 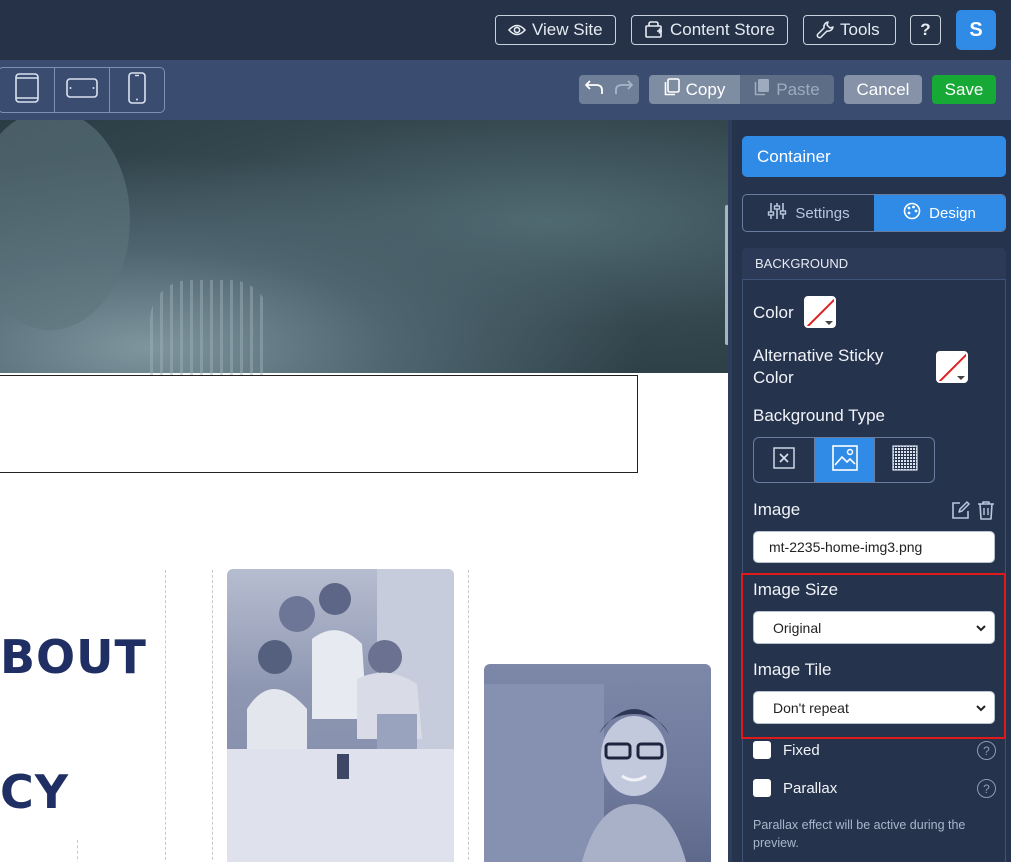 I want to click on color-label: Color, so click(x=773, y=312).